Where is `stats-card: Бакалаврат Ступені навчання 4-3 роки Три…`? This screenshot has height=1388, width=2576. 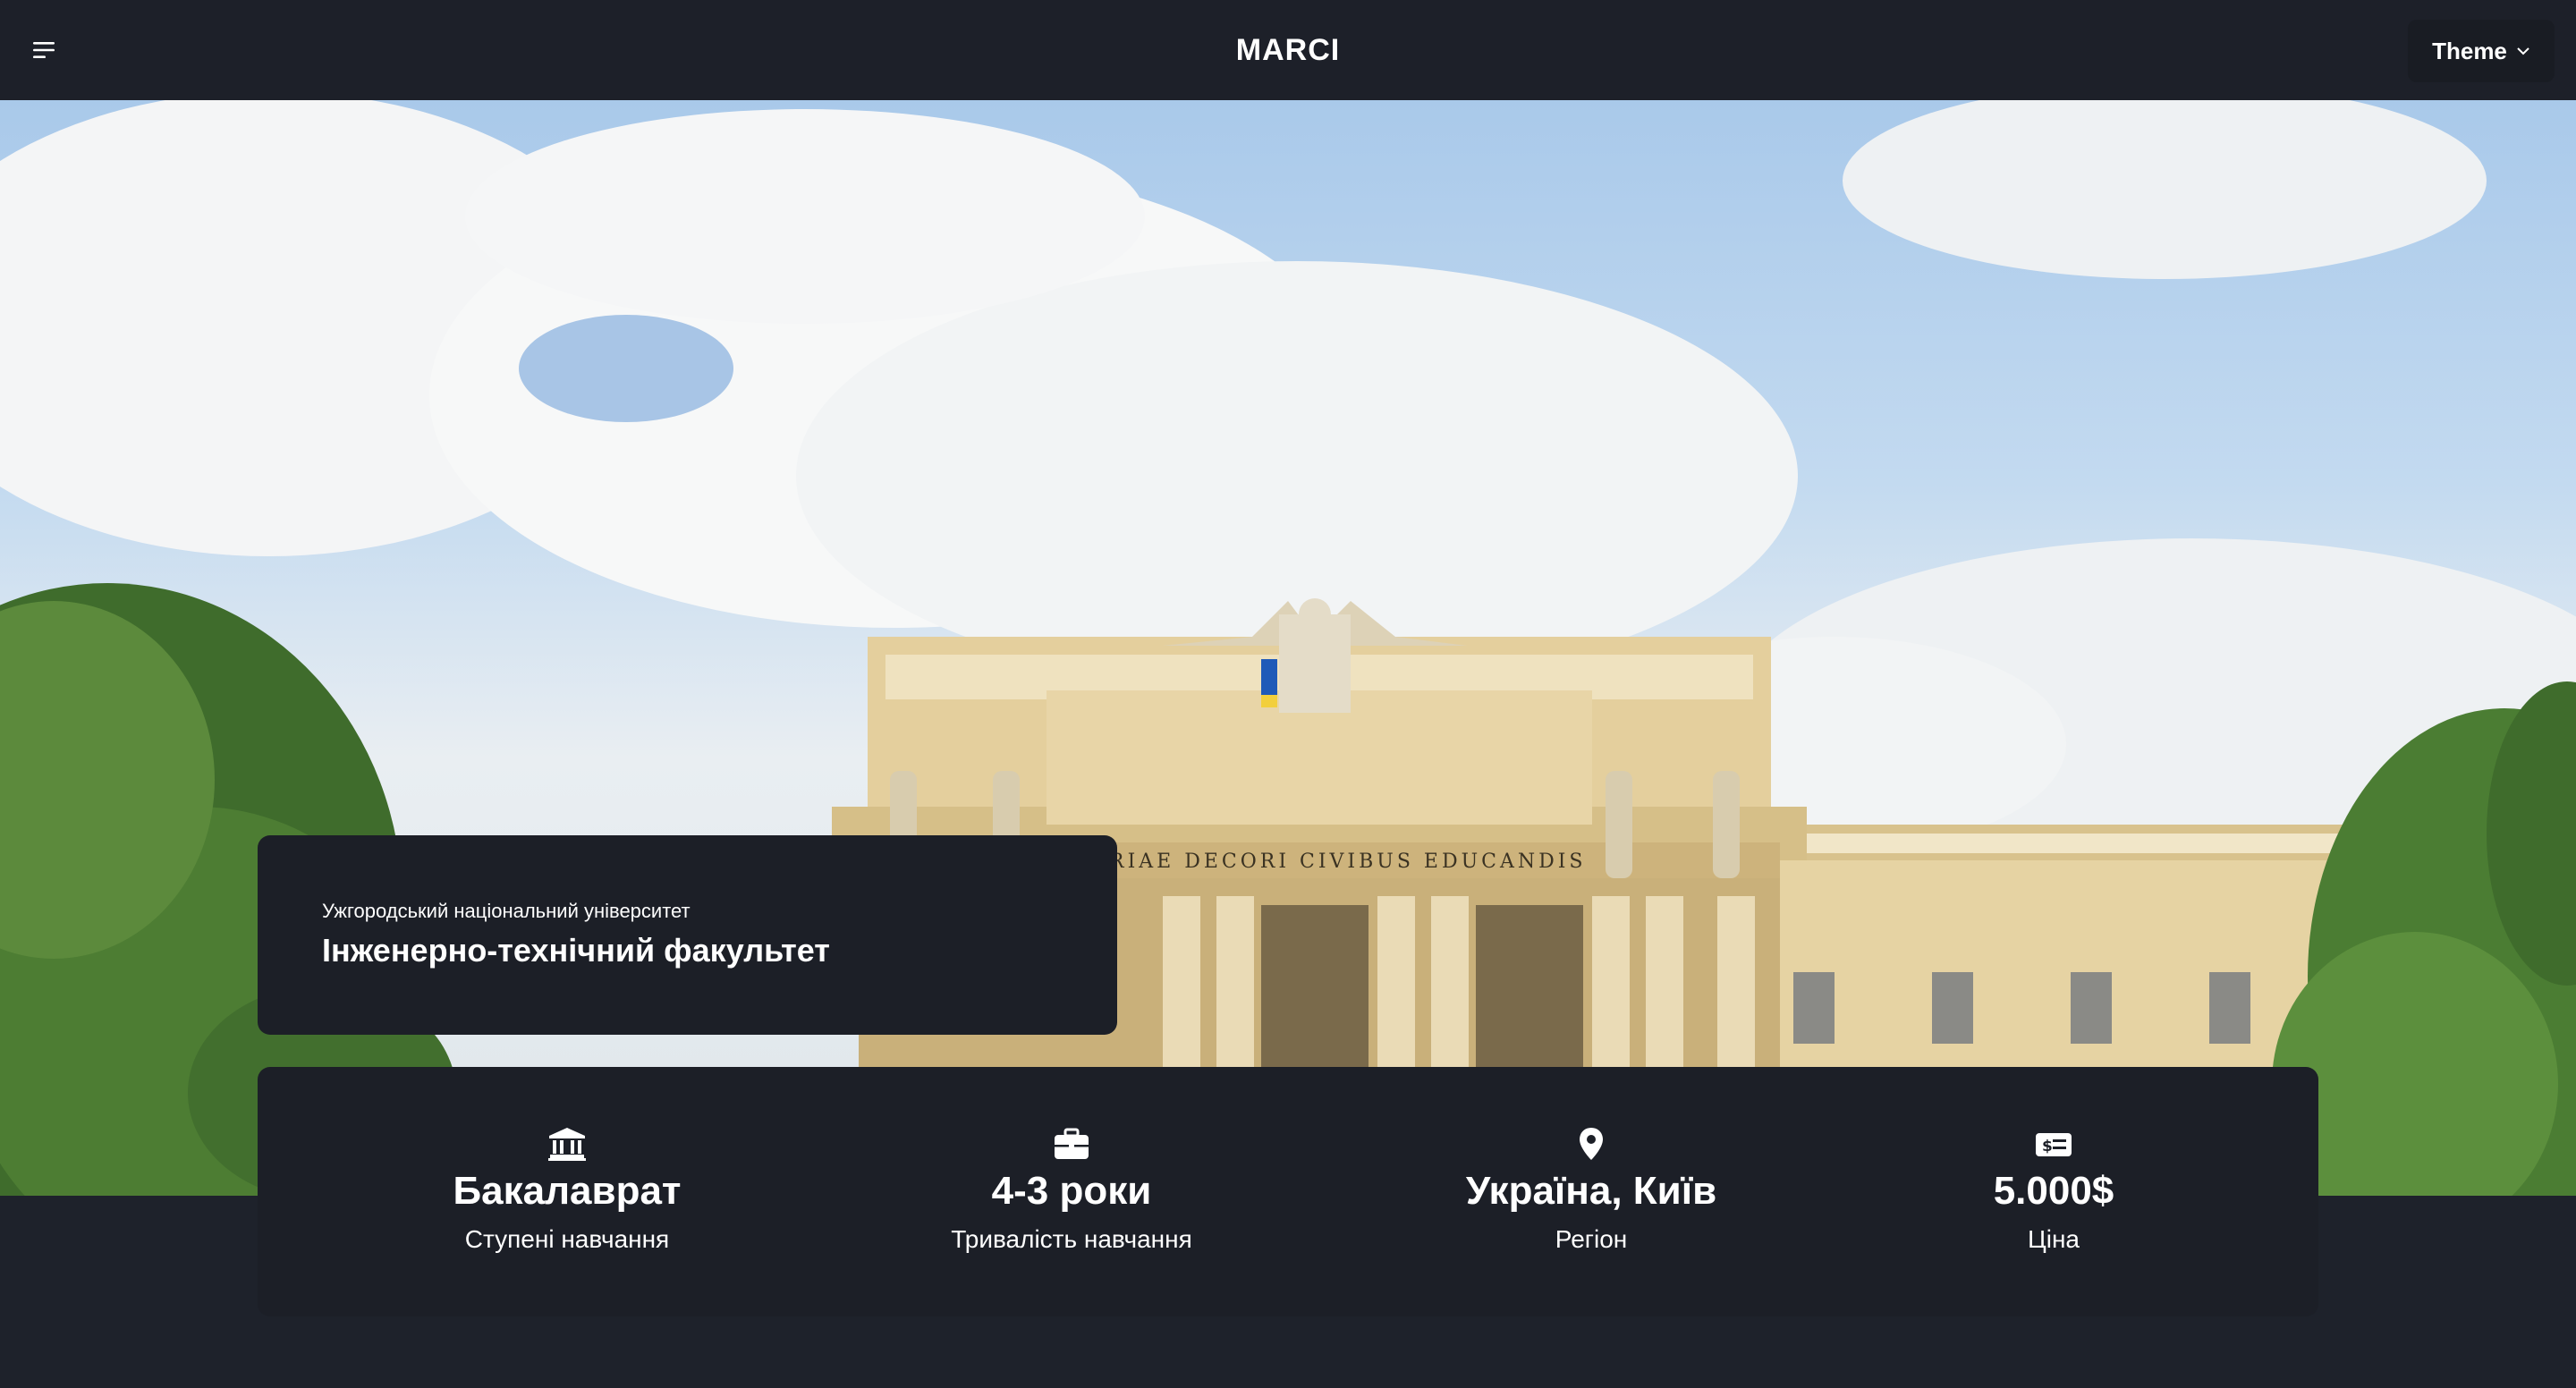
stats-card: Бакалаврат Ступені навчання 4-3 роки Три… is located at coordinates (1288, 1192).